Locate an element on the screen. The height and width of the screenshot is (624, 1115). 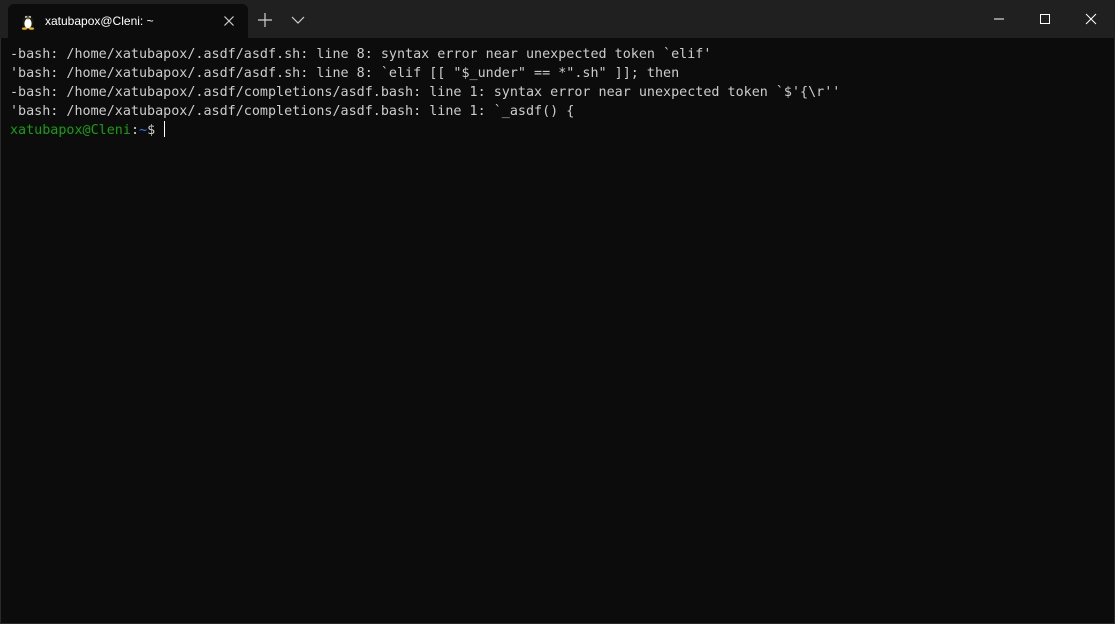
tab-close-icon is located at coordinates (229, 21).